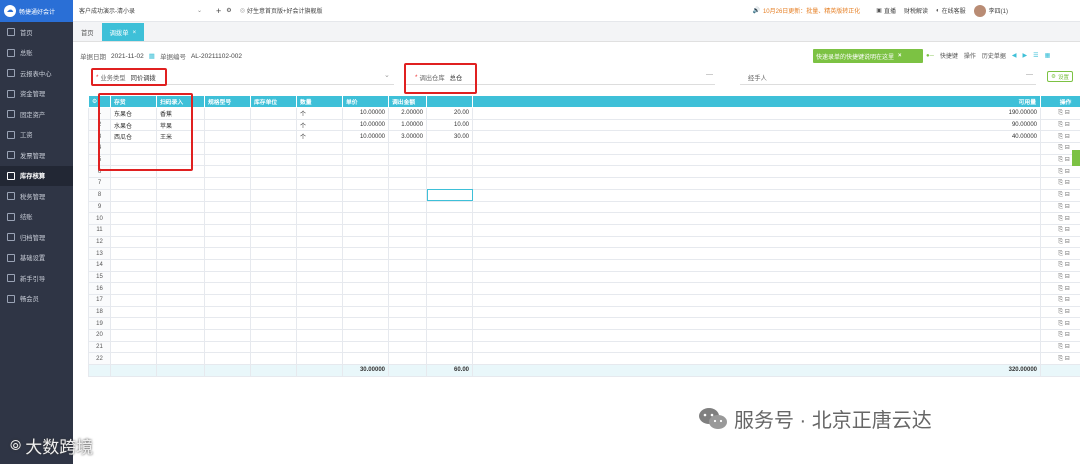 This screenshot has width=1080, height=464. What do you see at coordinates (99, 183) in the screenshot?
I see `row-number: 7` at bounding box center [99, 183].